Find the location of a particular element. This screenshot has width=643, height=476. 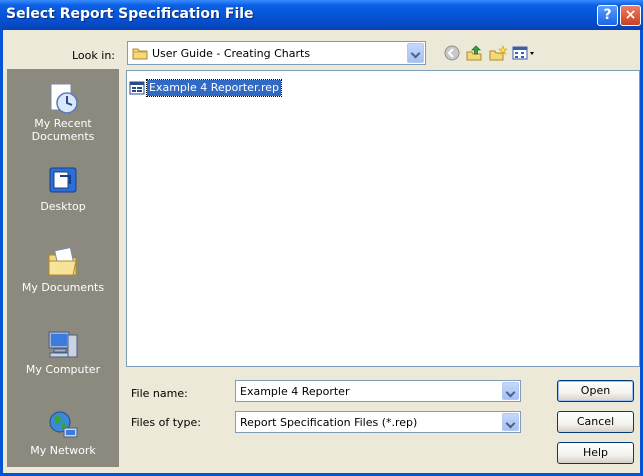

filename-label: File name: is located at coordinates (159, 393).